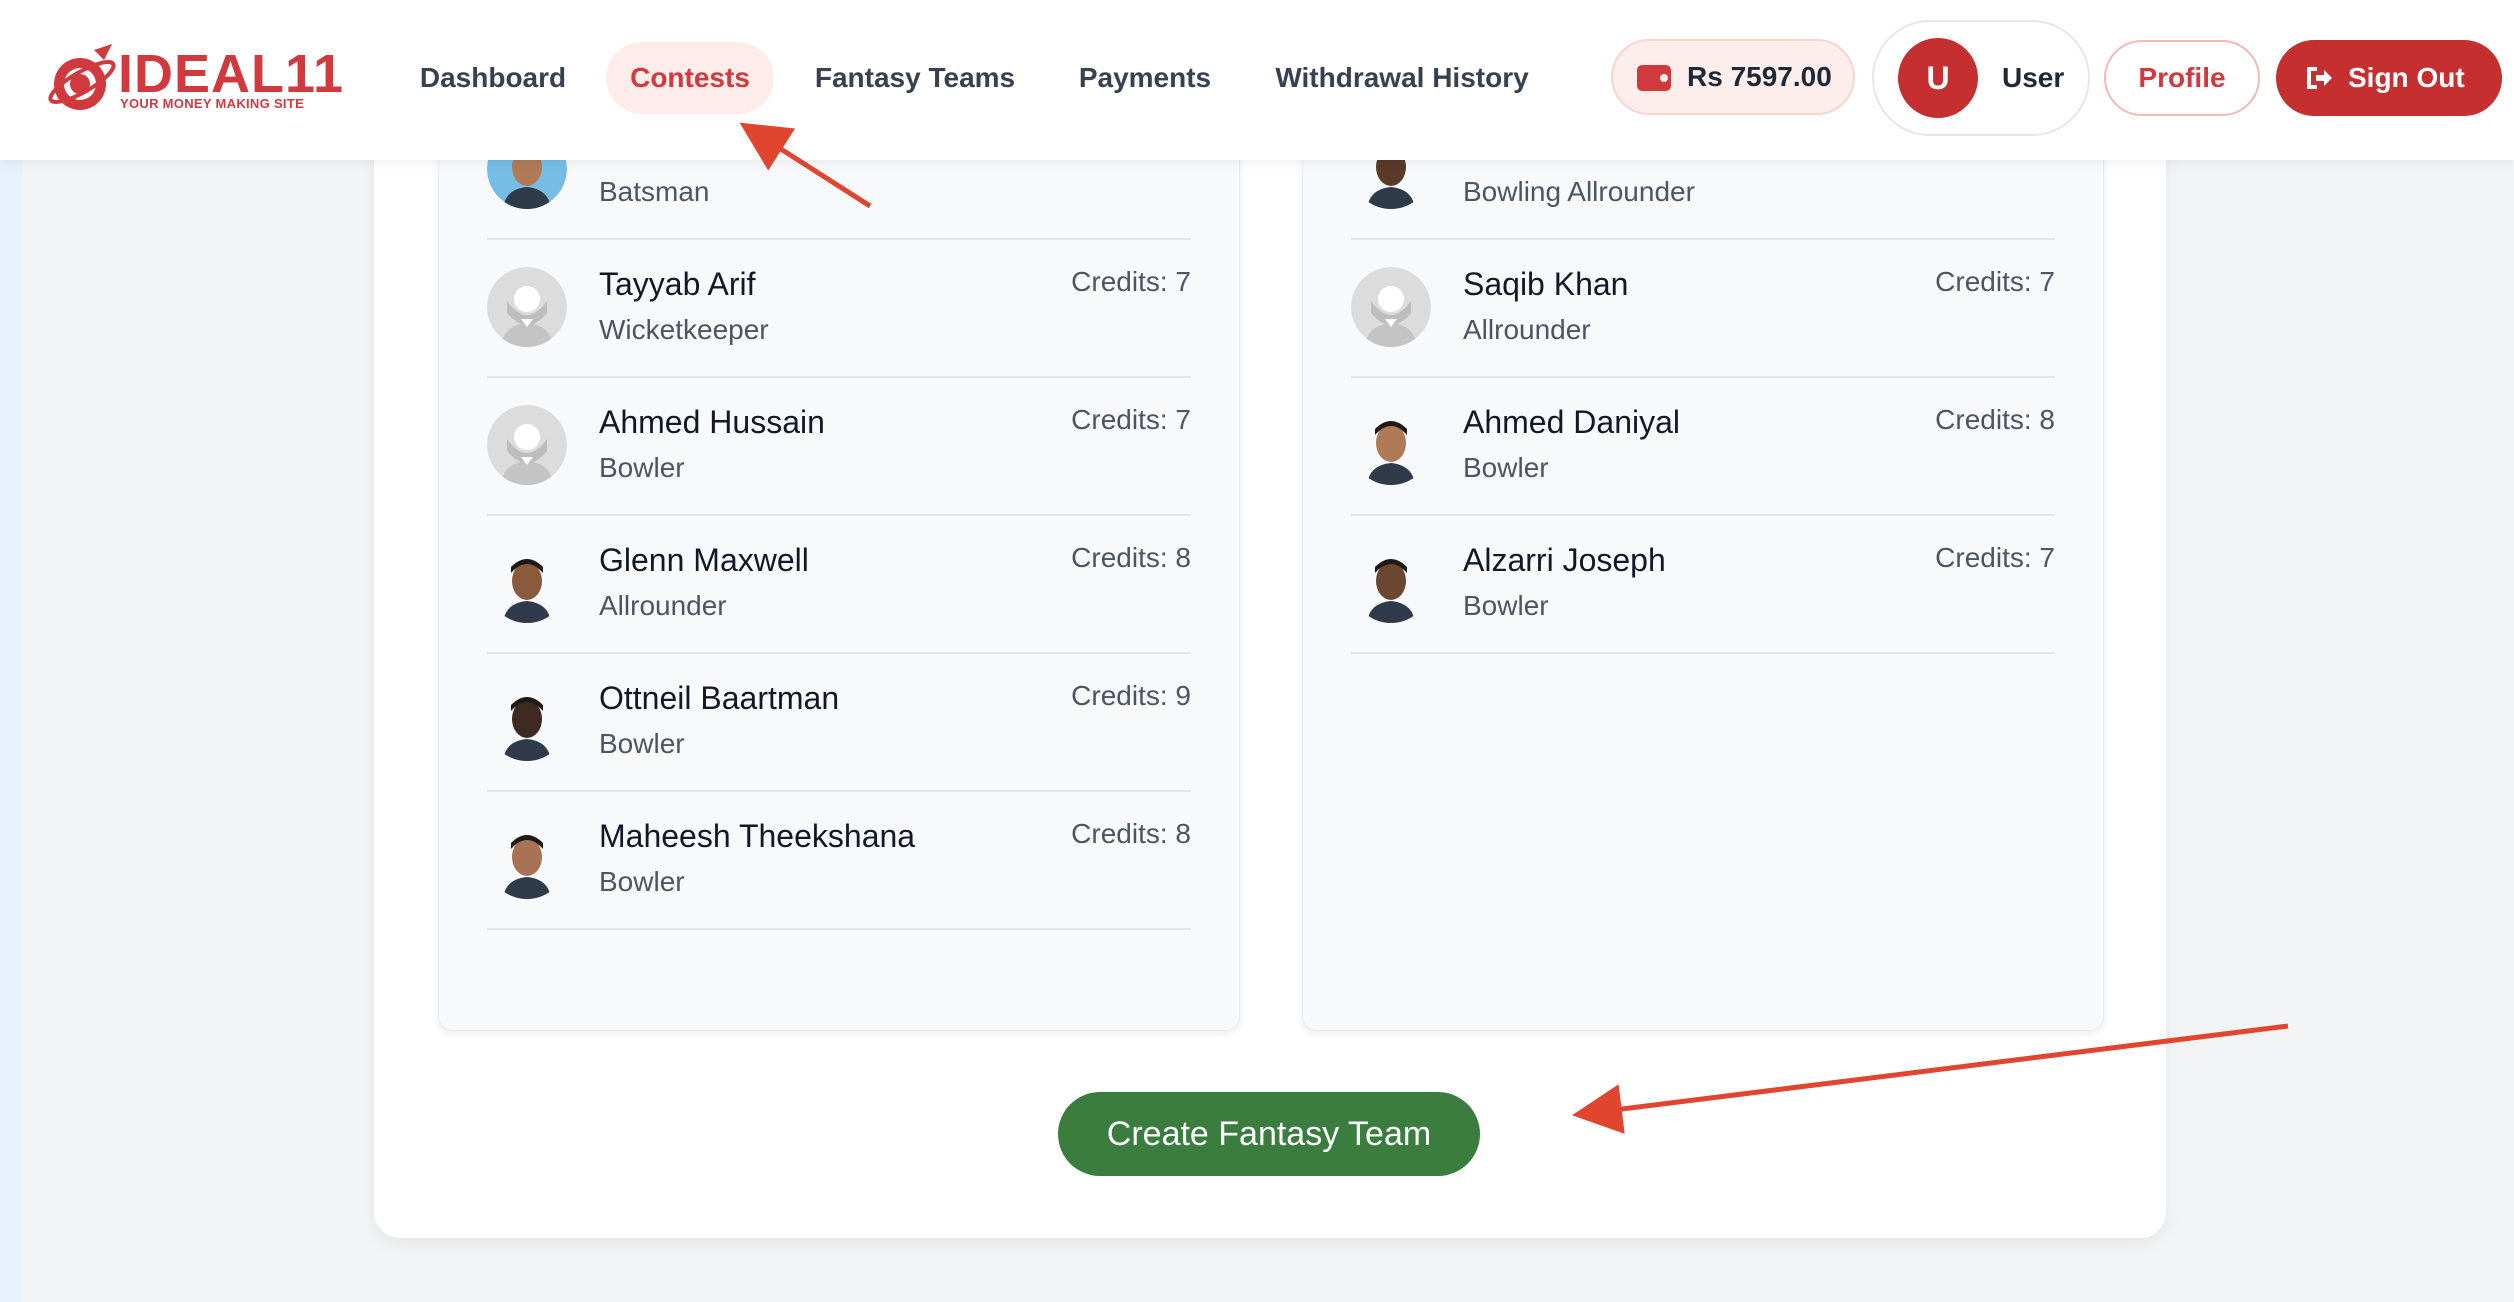 Image resolution: width=2514 pixels, height=1302 pixels. I want to click on left-edge-strip, so click(11, 651).